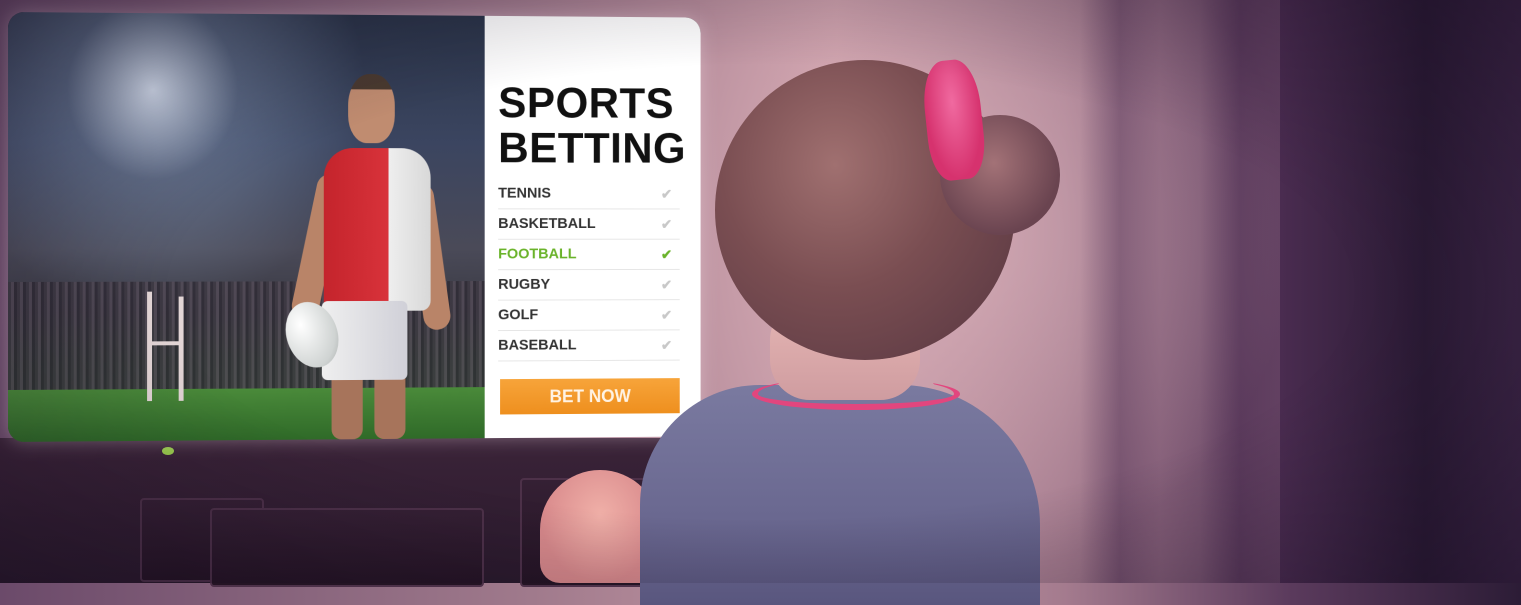 This screenshot has height=605, width=1521. Describe the element at coordinates (518, 315) in the screenshot. I see `menu-item-label: GOLF` at that location.